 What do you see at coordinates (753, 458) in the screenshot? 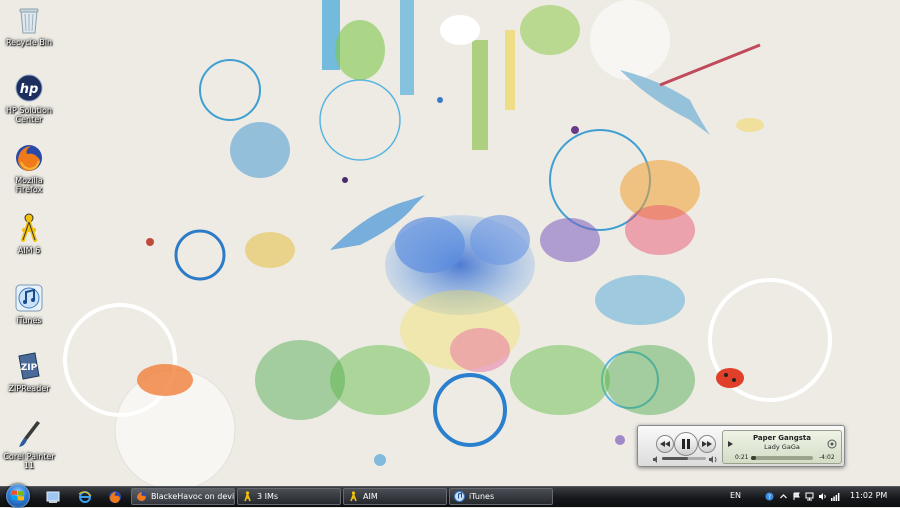
I see `progress-fill` at bounding box center [753, 458].